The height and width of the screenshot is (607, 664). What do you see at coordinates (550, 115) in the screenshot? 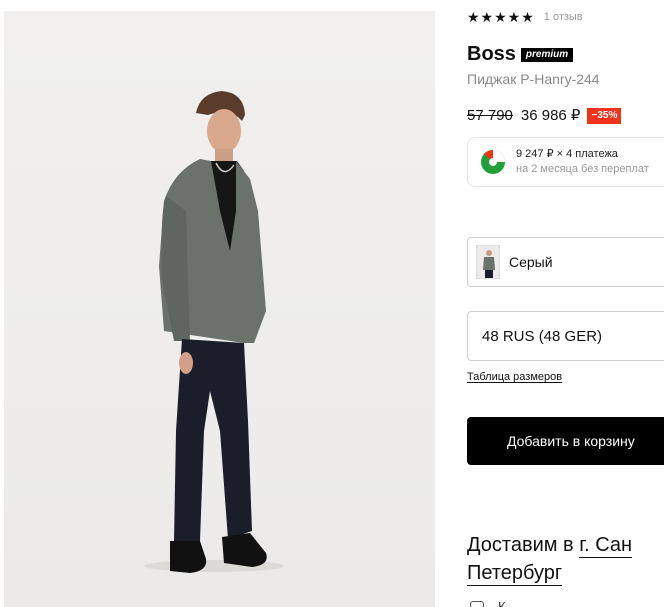
I see `current-price: 36 986 ₽` at bounding box center [550, 115].